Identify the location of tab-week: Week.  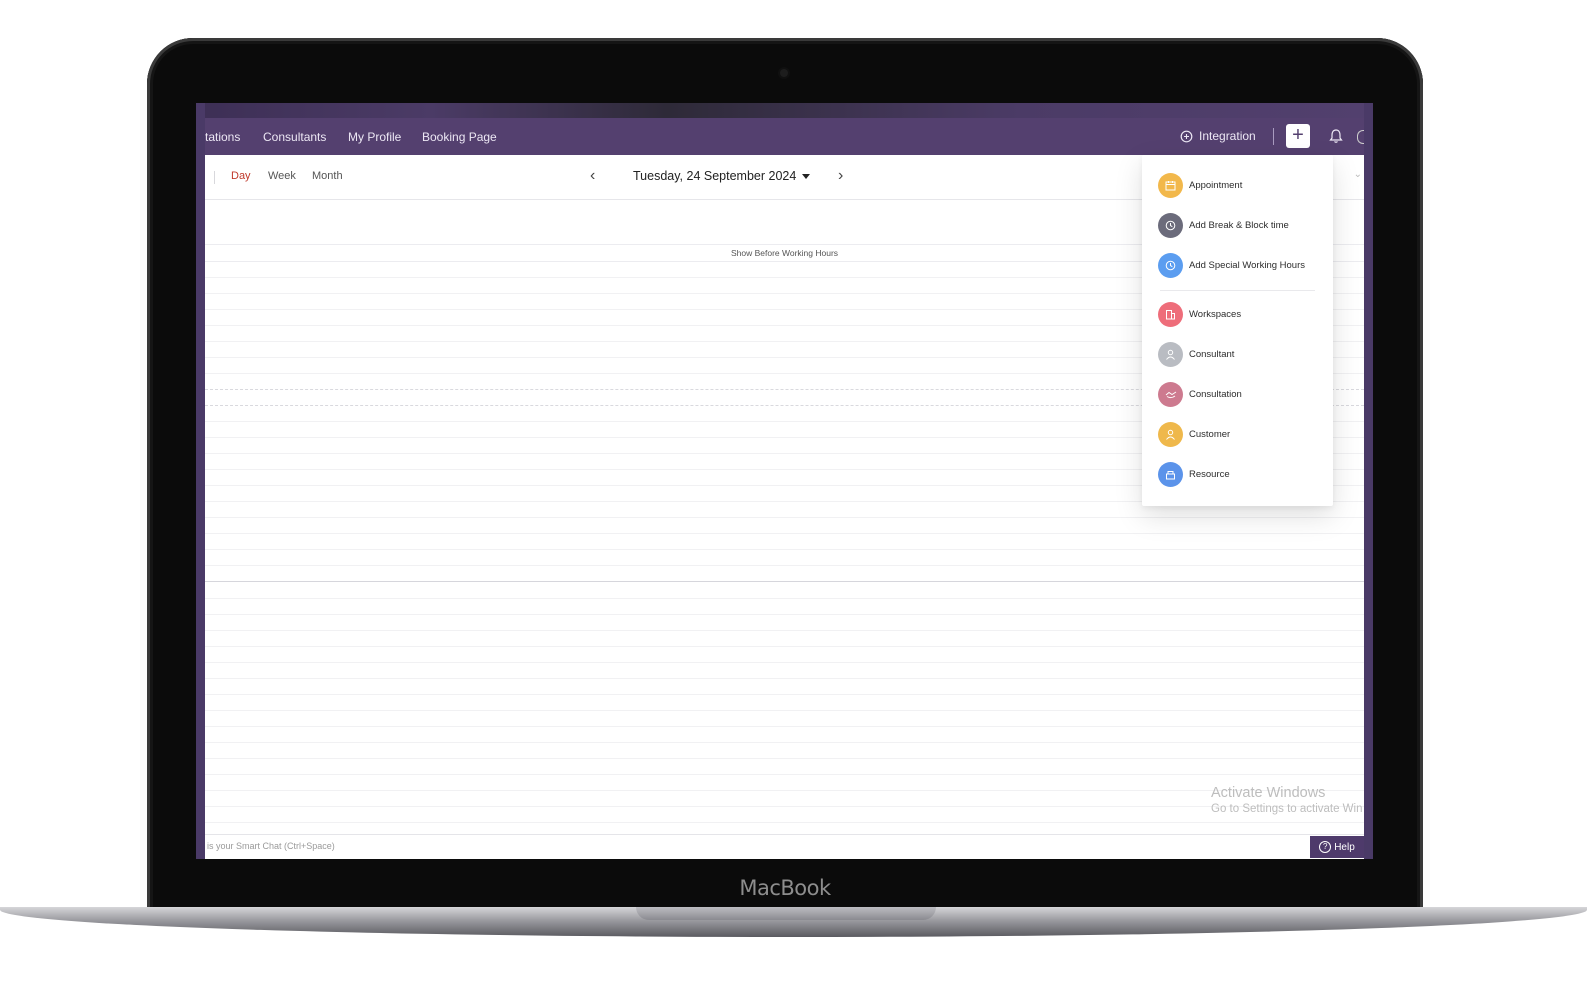
(282, 176).